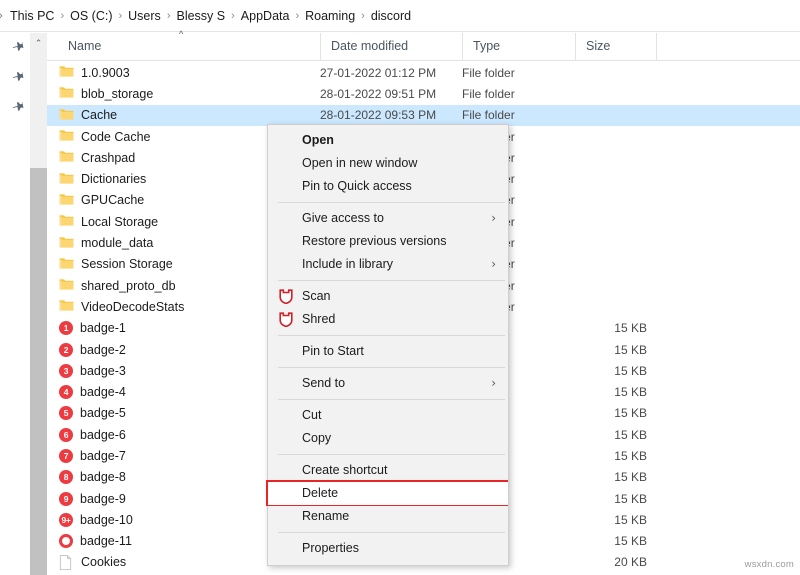 The image size is (800, 575). What do you see at coordinates (316, 296) in the screenshot?
I see `menu-item-label: Scan` at bounding box center [316, 296].